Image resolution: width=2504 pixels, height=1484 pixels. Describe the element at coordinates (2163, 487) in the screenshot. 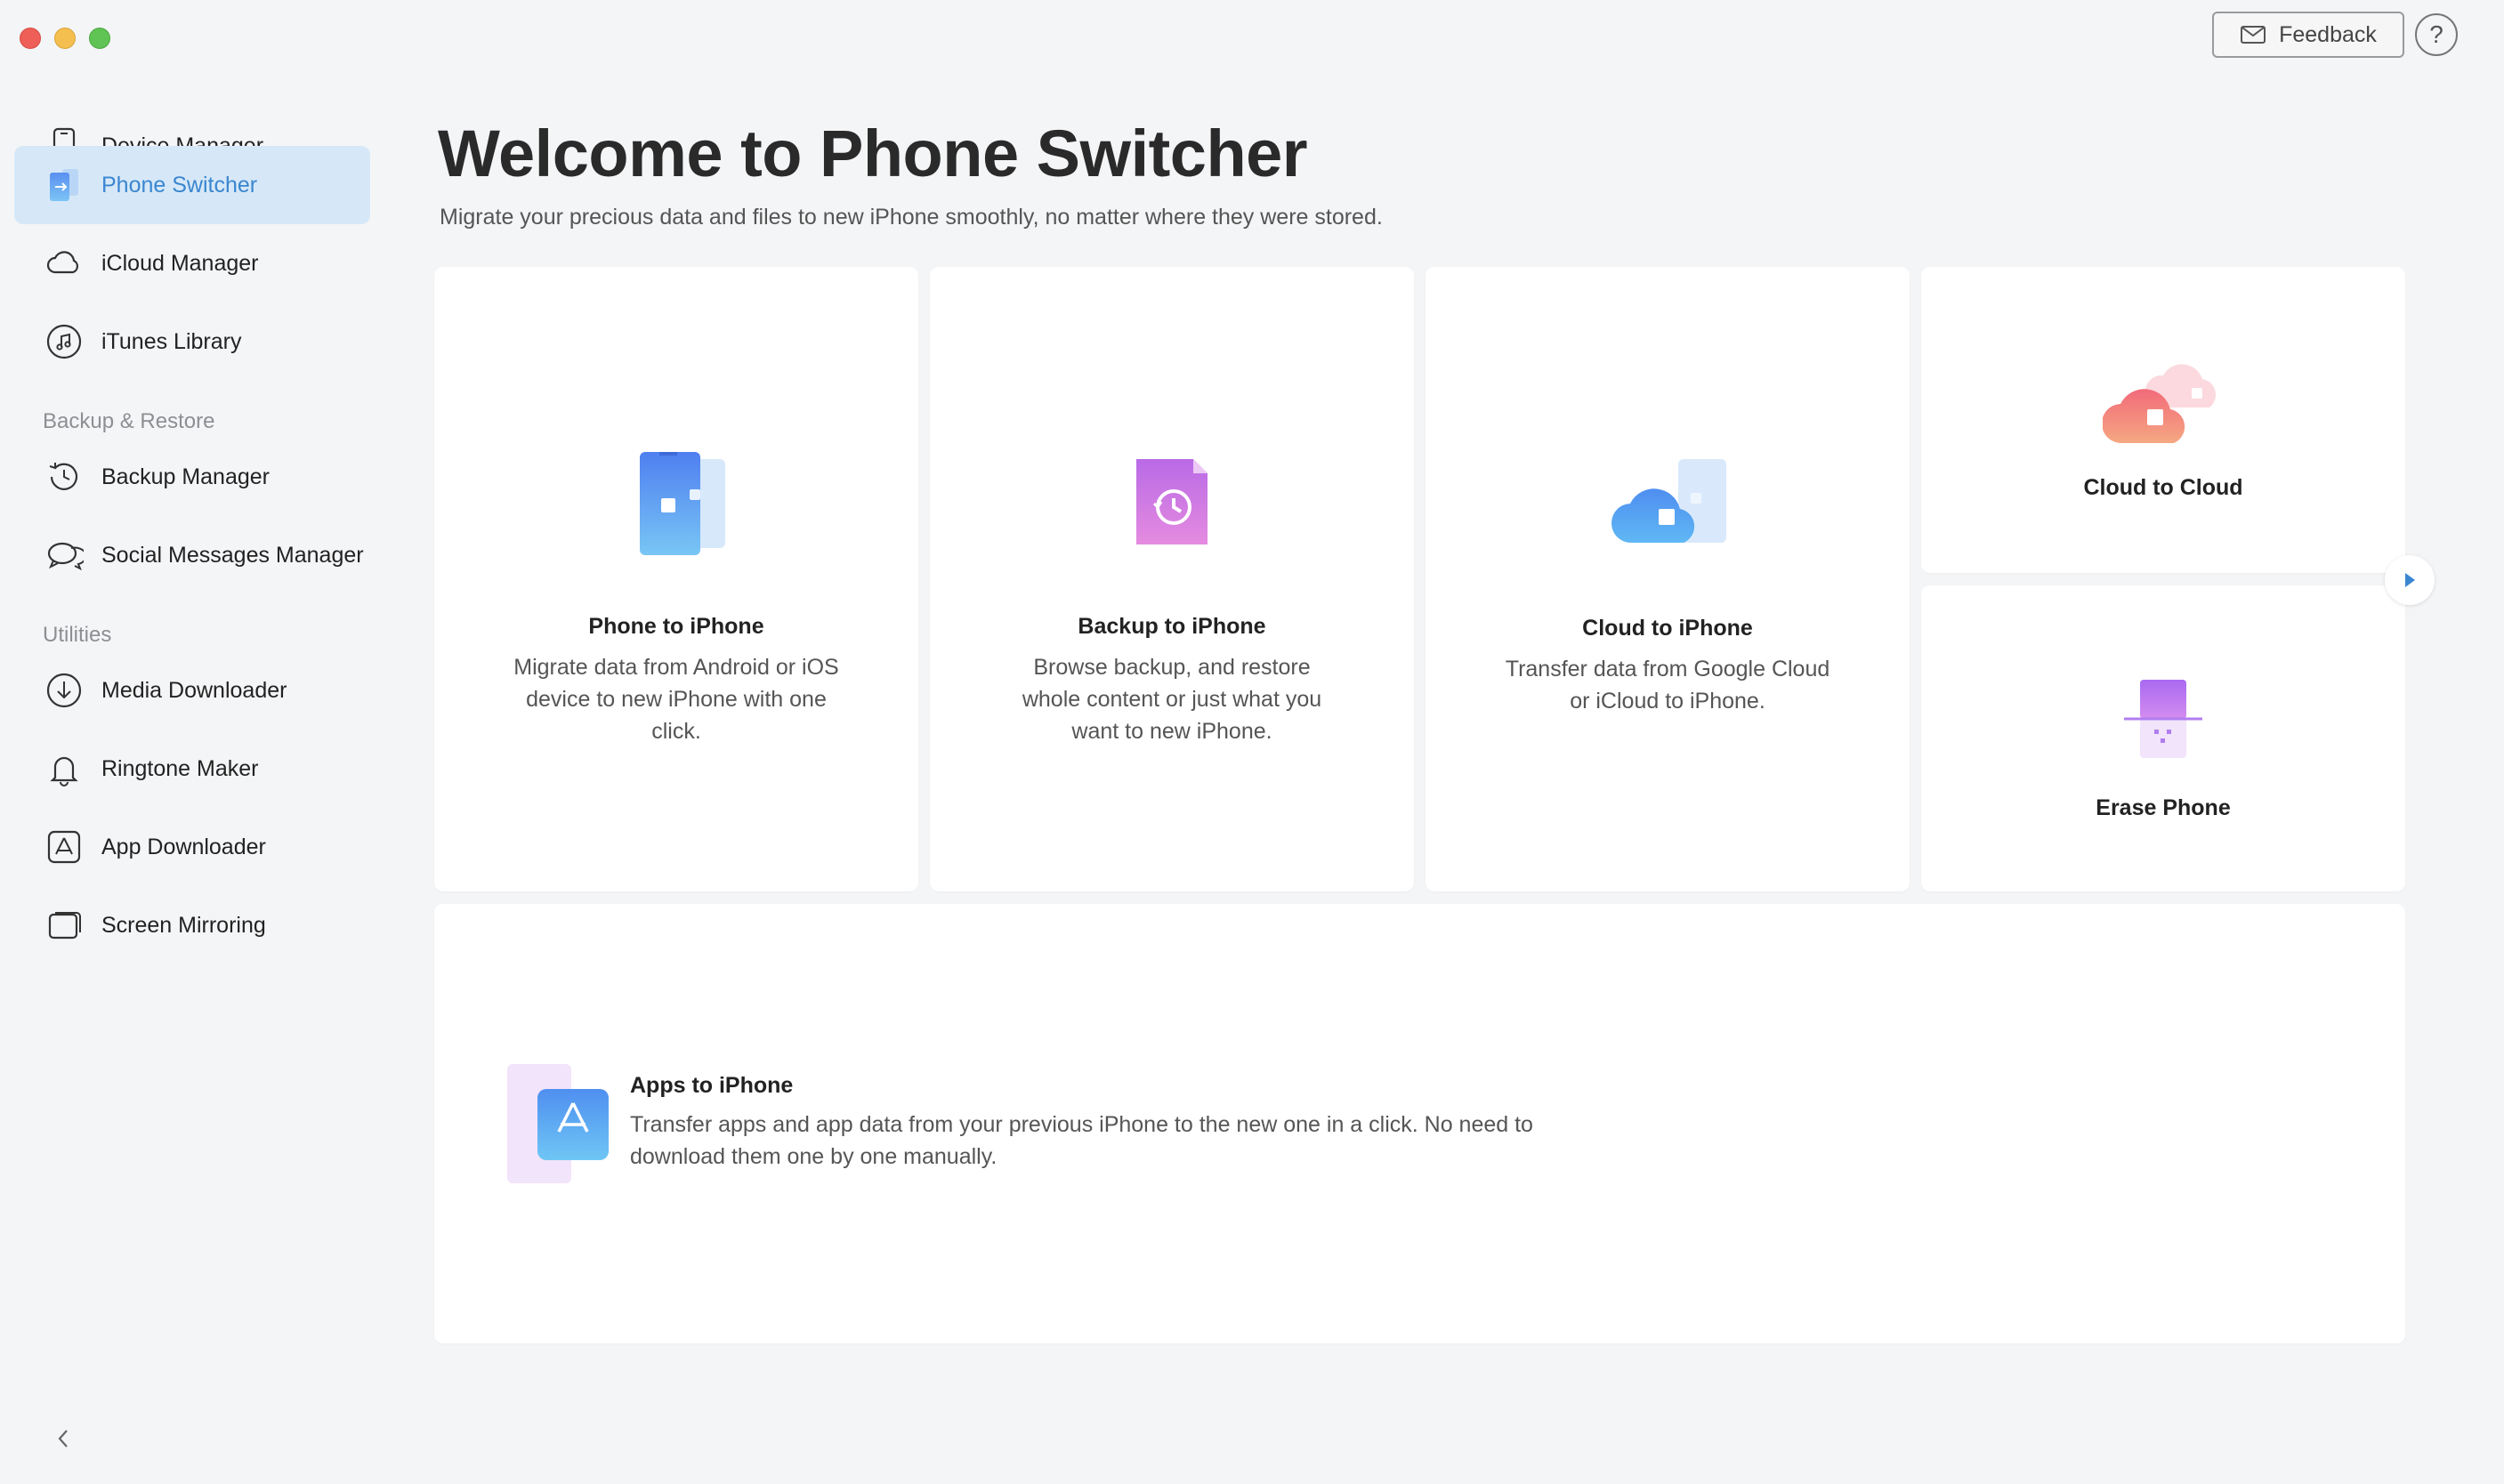

I see `card-title: Cloud to Cloud` at that location.